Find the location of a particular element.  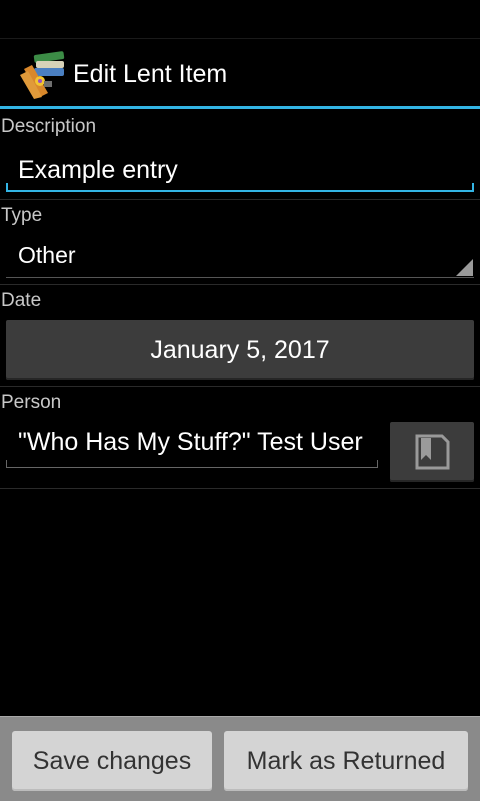

type-label: Type is located at coordinates (22, 215).